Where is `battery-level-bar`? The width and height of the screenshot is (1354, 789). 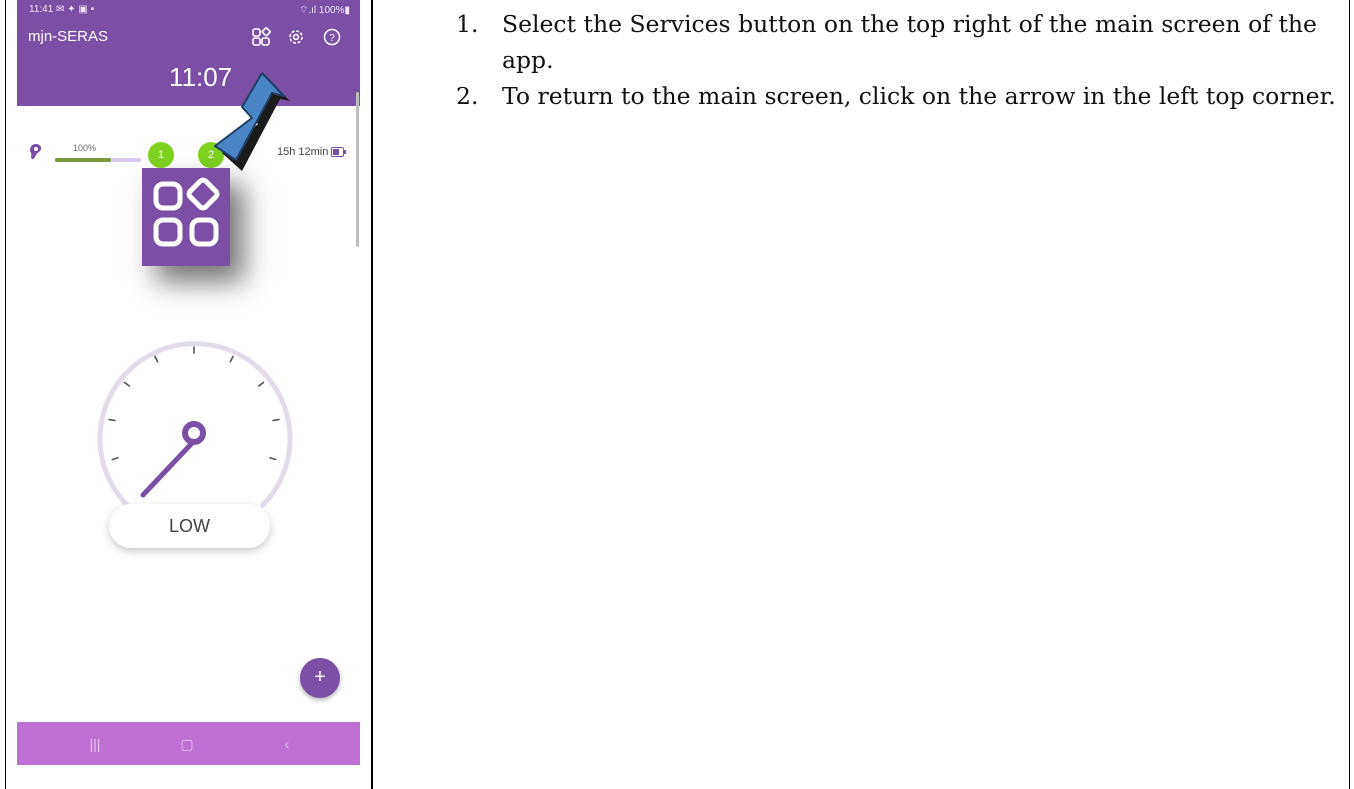 battery-level-bar is located at coordinates (98, 160).